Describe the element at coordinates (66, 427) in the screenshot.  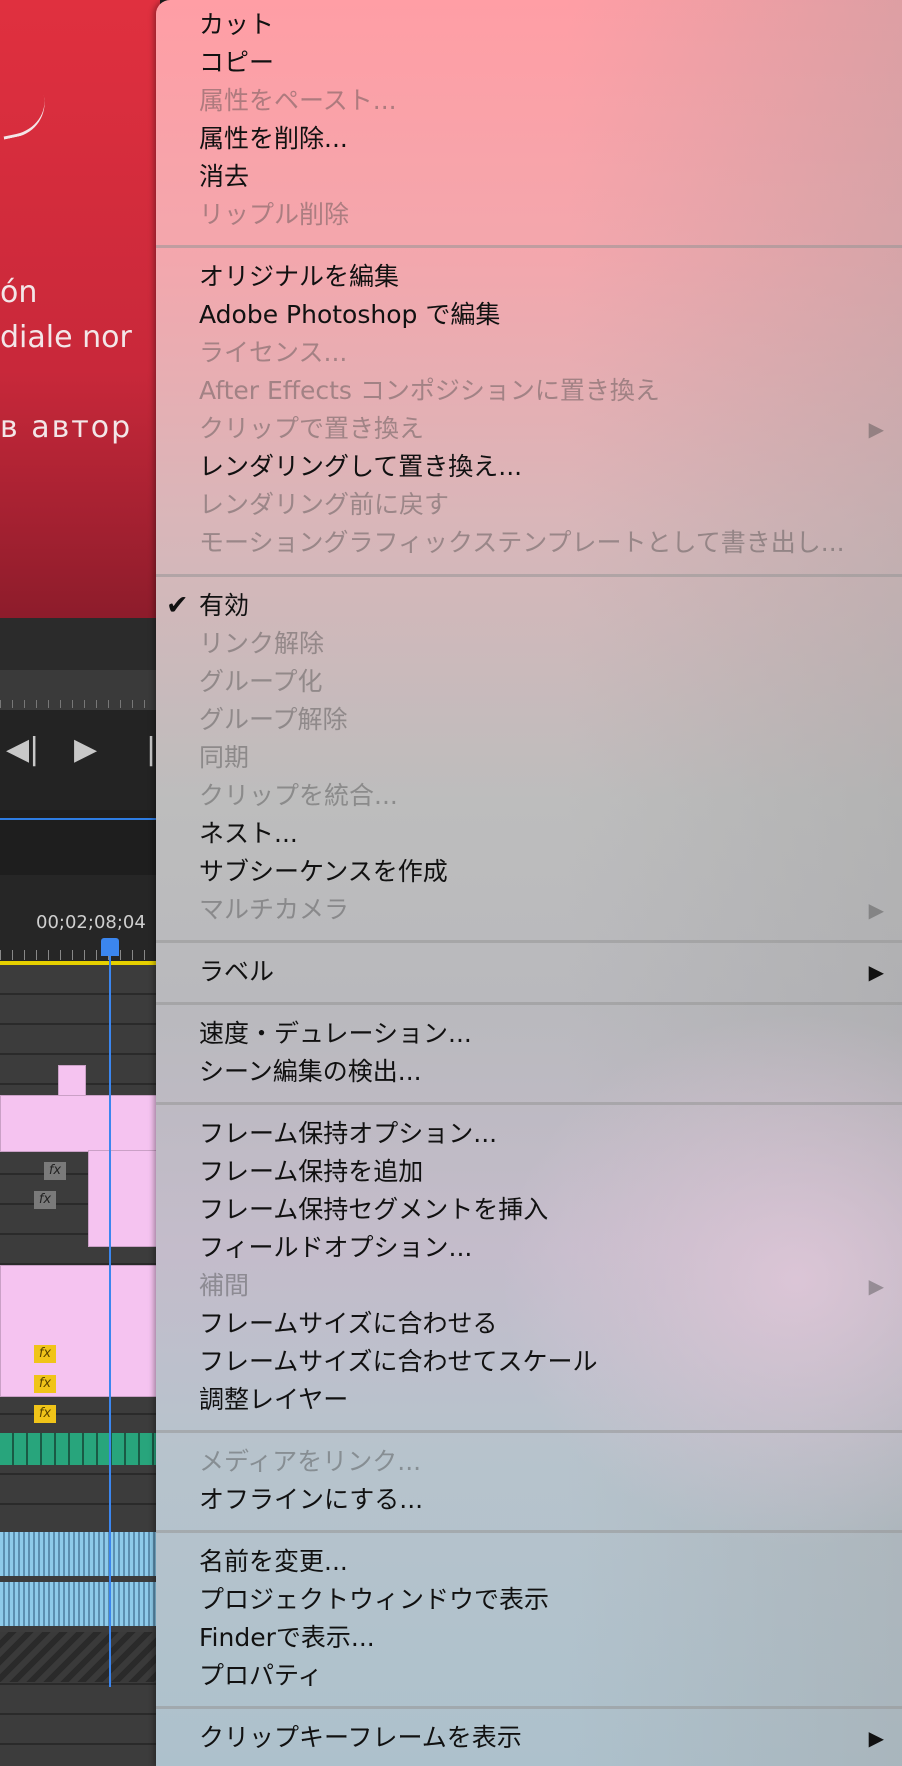
I see `preview-text-line-3: в автор` at that location.